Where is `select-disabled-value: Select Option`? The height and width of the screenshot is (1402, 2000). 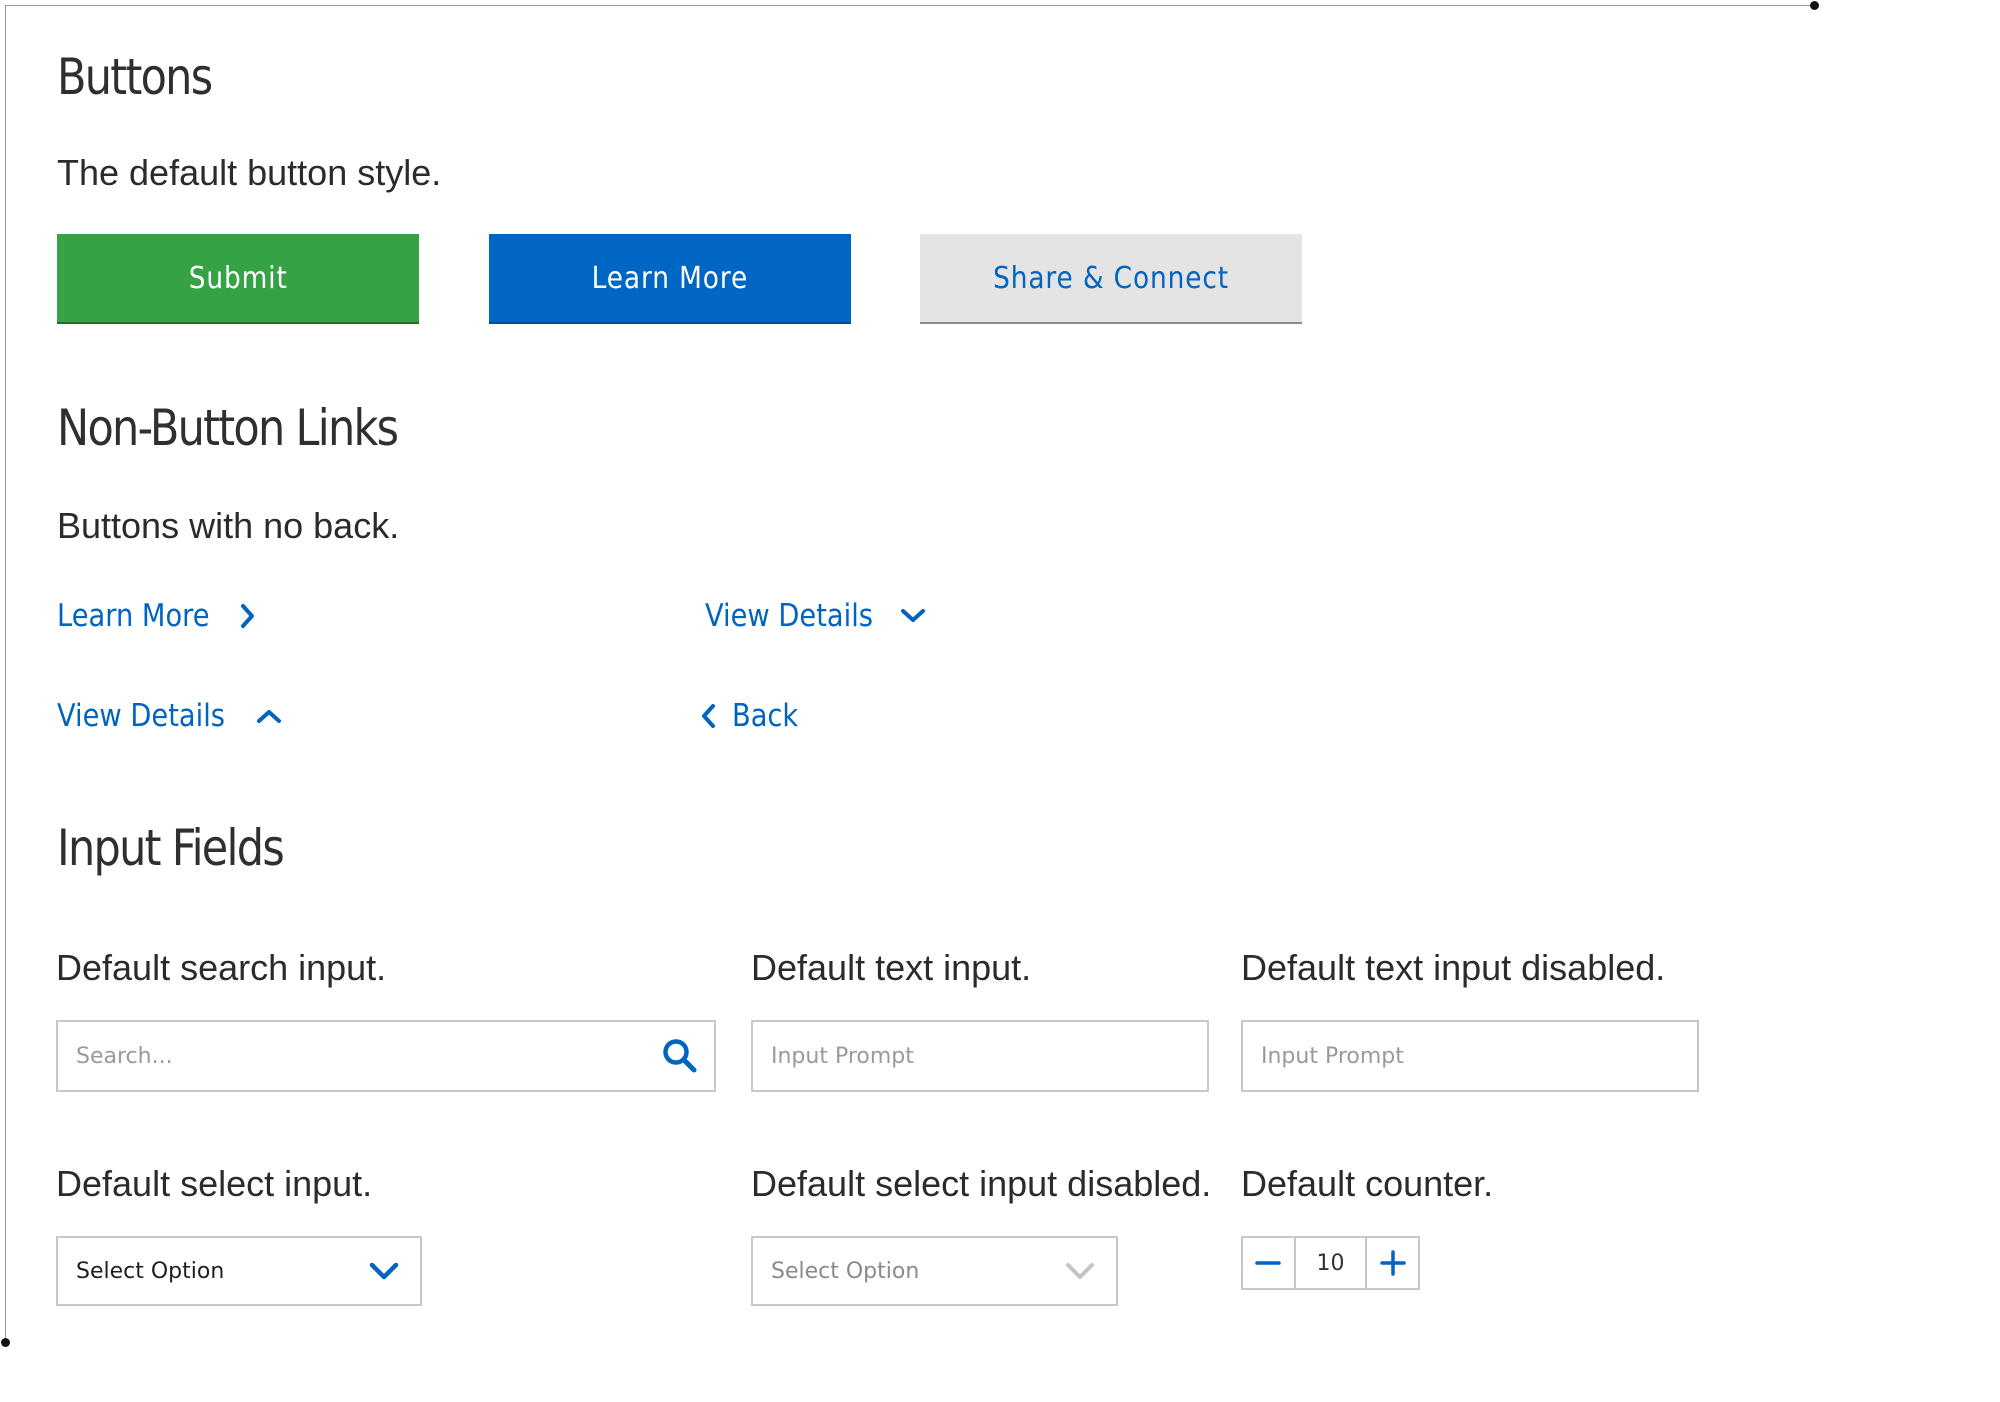
select-disabled-value: Select Option is located at coordinates (845, 1271).